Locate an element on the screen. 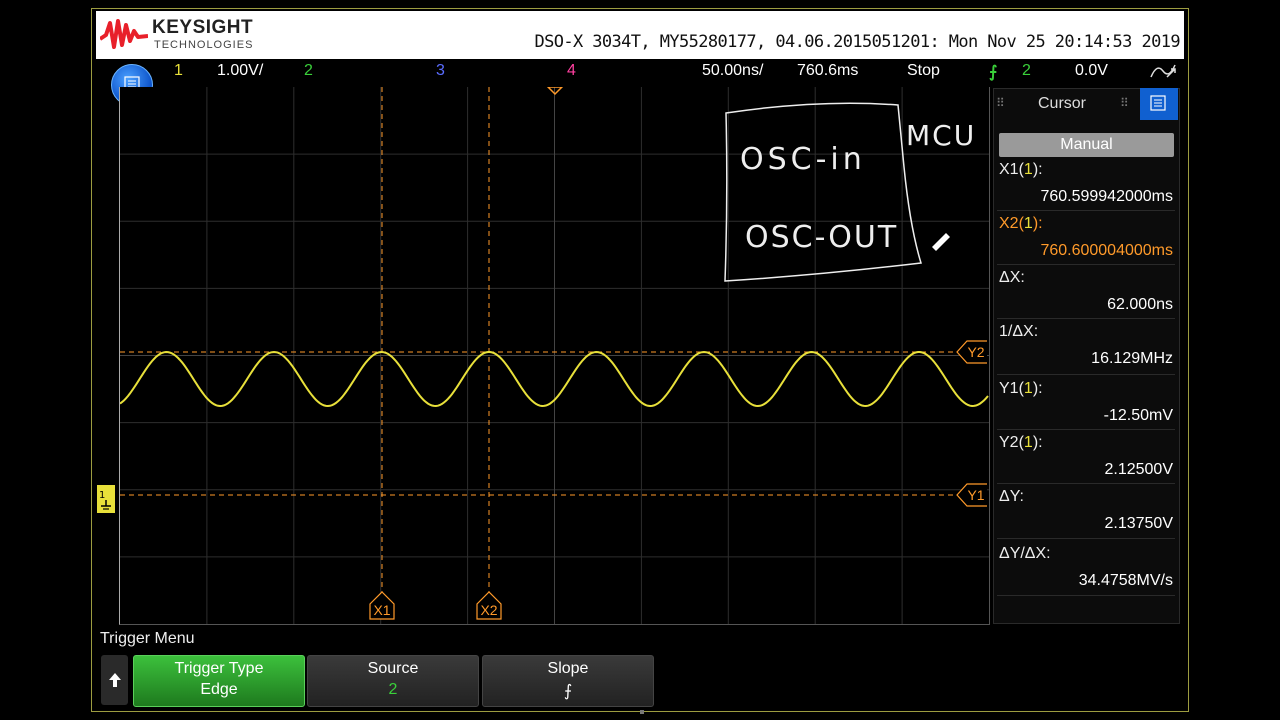 This screenshot has height=720, width=1280. trigger-level: 0.0V is located at coordinates (1091, 71).